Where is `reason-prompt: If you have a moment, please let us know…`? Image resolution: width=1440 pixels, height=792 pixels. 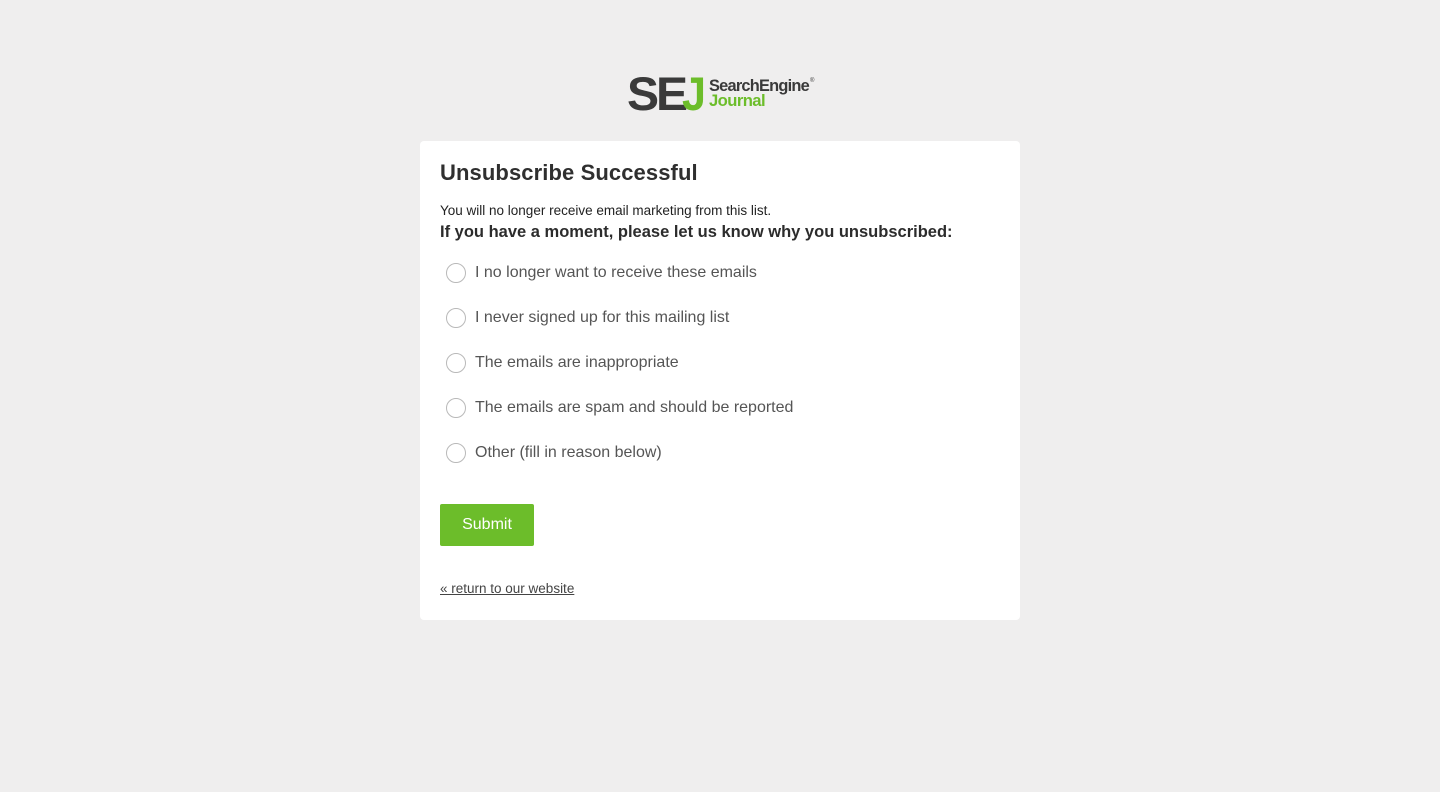 reason-prompt: If you have a moment, please let us know… is located at coordinates (696, 232).